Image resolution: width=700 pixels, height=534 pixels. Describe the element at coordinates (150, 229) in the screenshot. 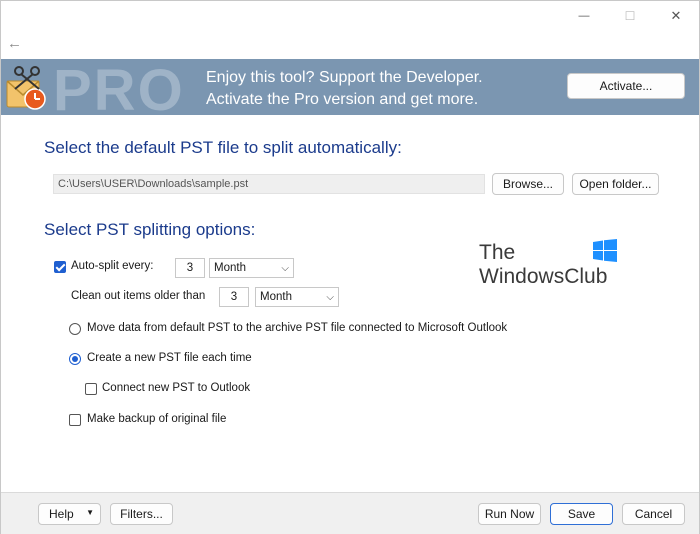

I see `options-section-title: Select PST splitting options:` at that location.